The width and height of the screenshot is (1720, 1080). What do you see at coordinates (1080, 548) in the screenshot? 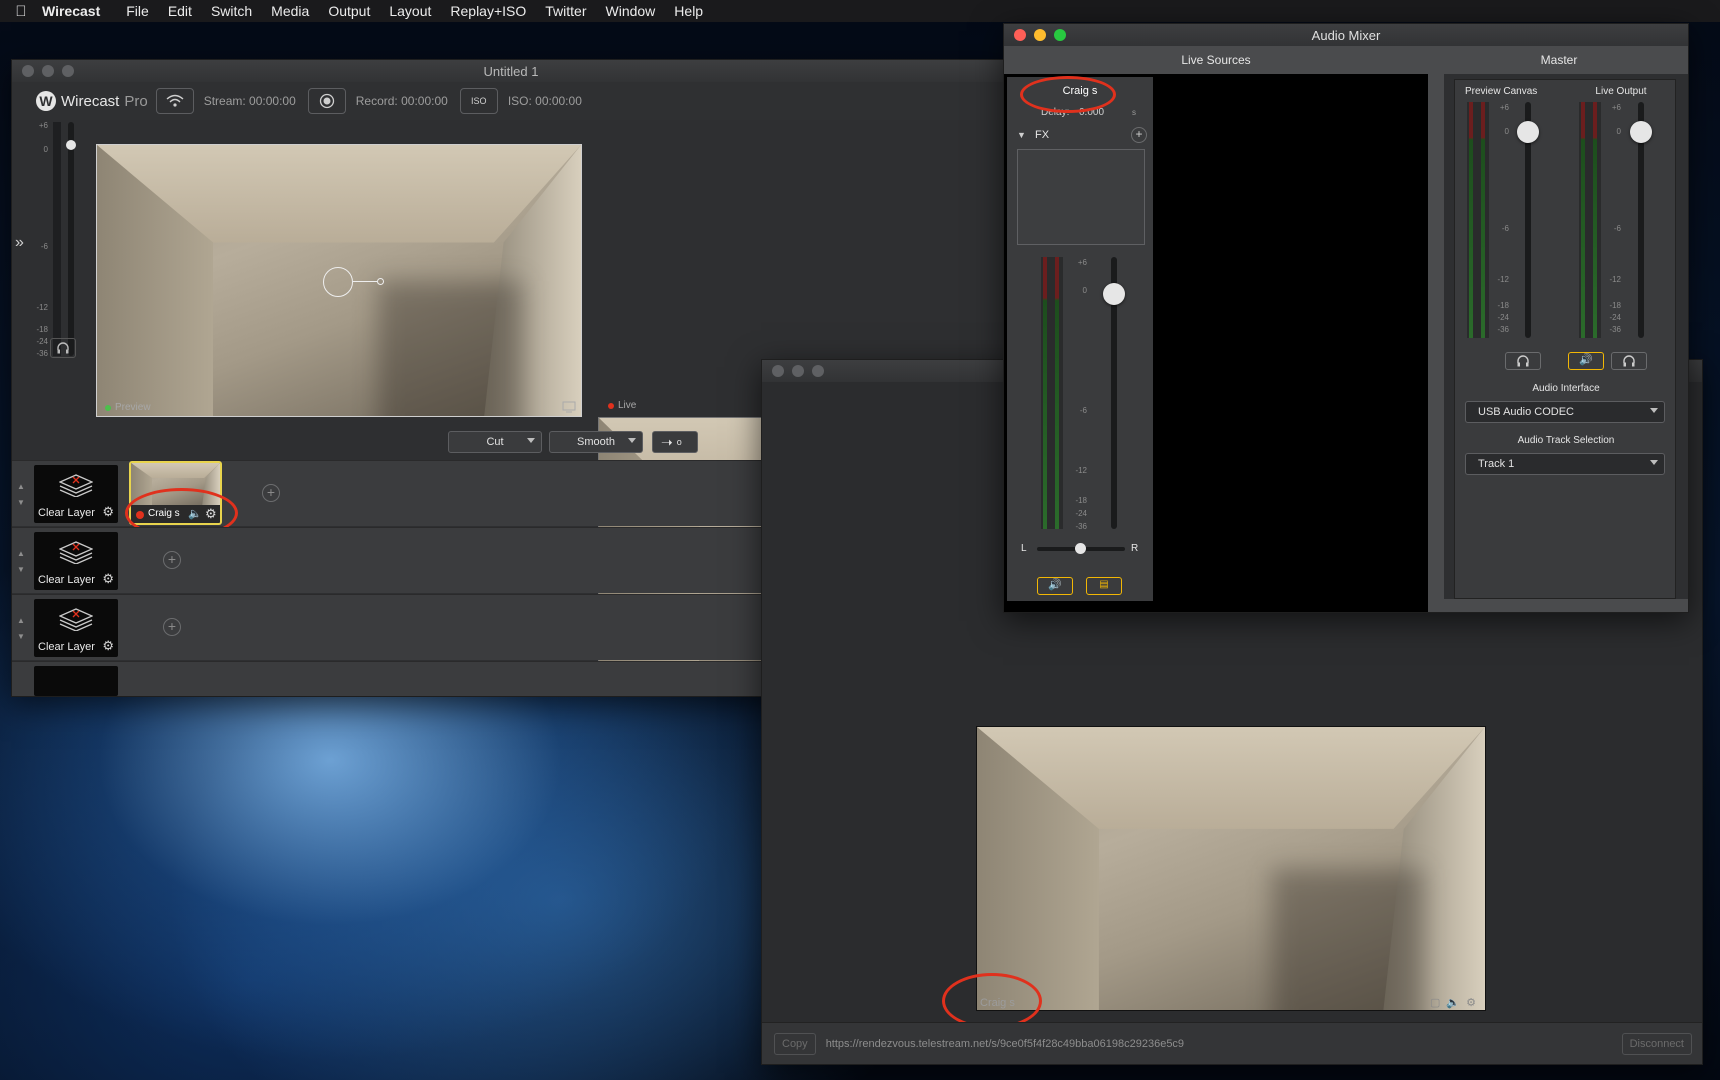
I see `pan-slider-knob` at bounding box center [1080, 548].